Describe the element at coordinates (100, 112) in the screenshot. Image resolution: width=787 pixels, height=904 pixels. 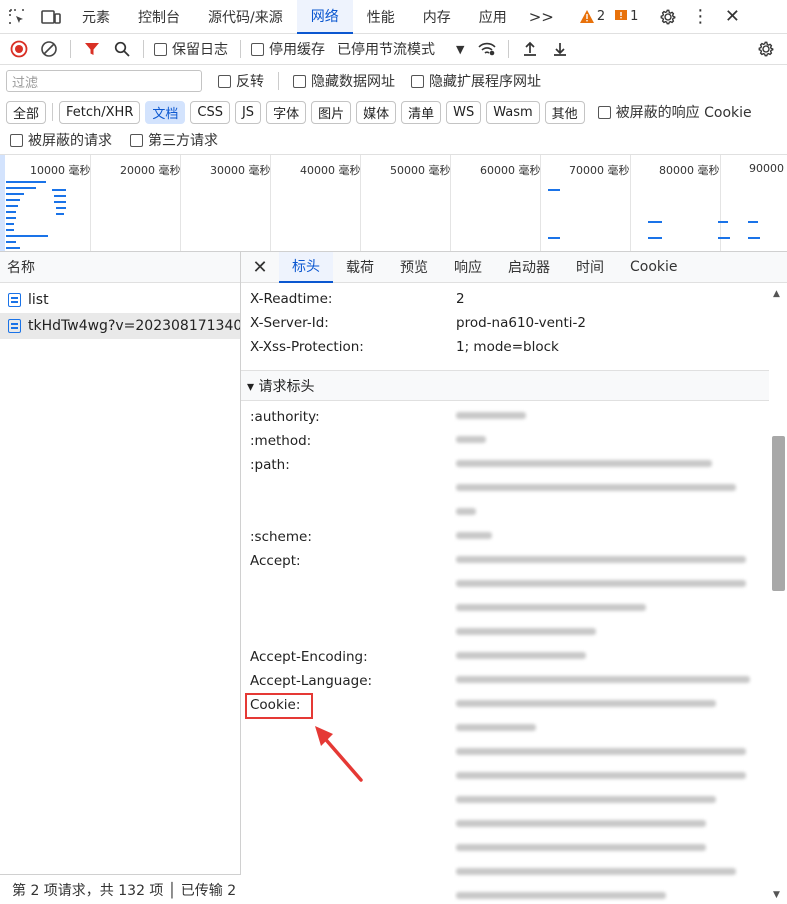
I see `chip-fetch-xhr: Fetch/XHR` at that location.